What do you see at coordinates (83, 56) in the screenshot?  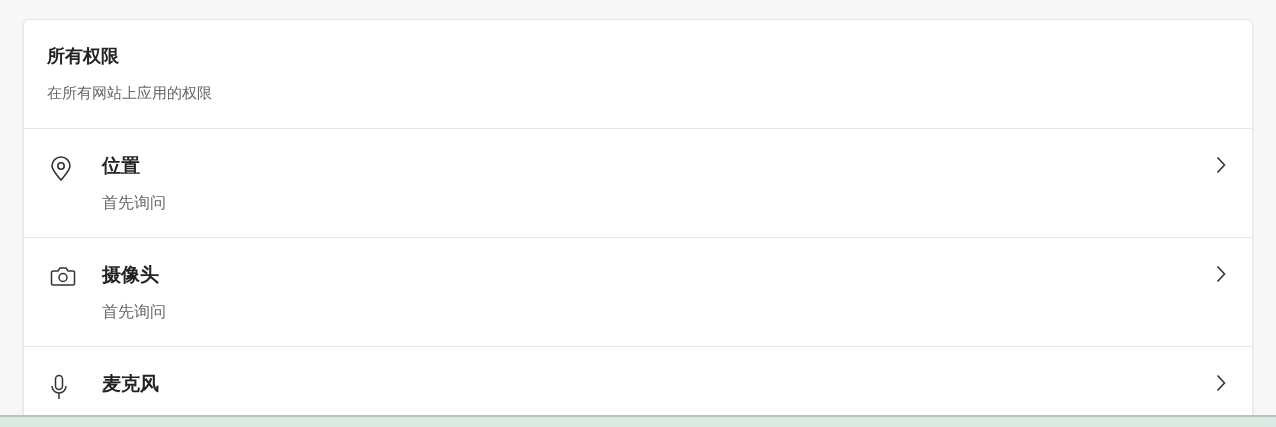 I see `section-title: 所有权限` at bounding box center [83, 56].